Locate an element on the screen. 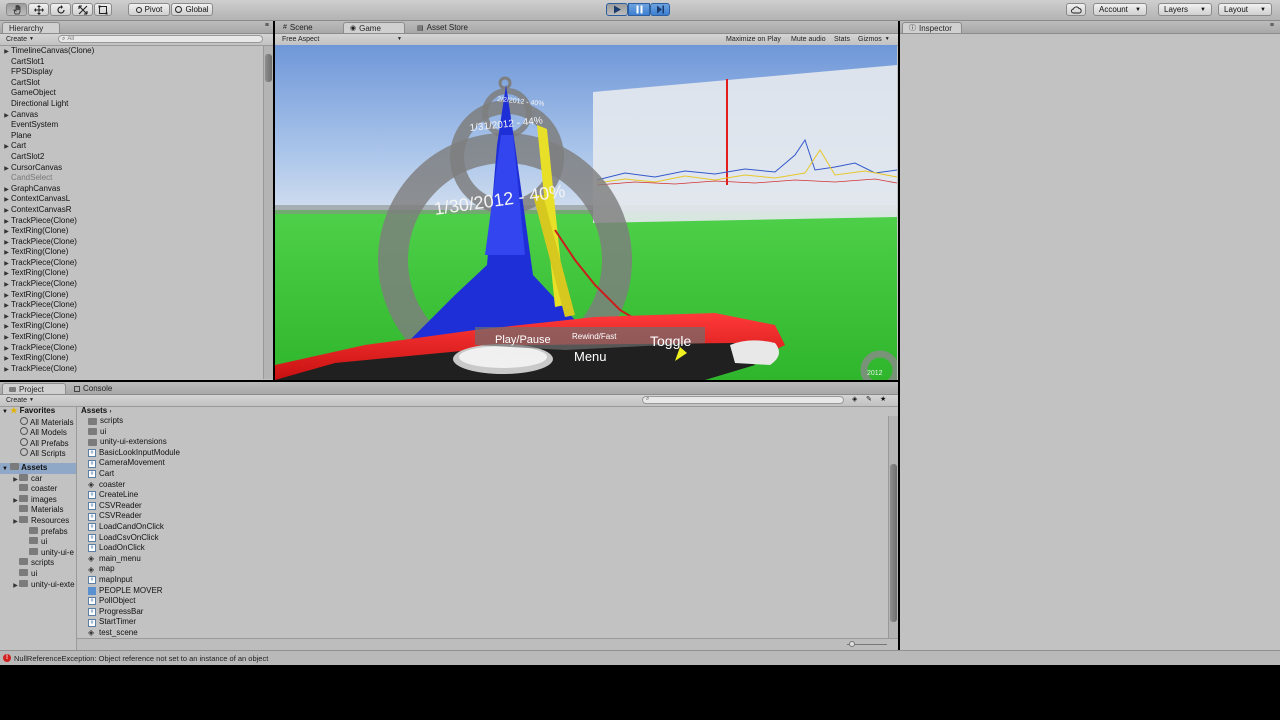 This screenshot has height=720, width=1280. hierarchy-item: ▶ Canvas is located at coordinates (131, 115).